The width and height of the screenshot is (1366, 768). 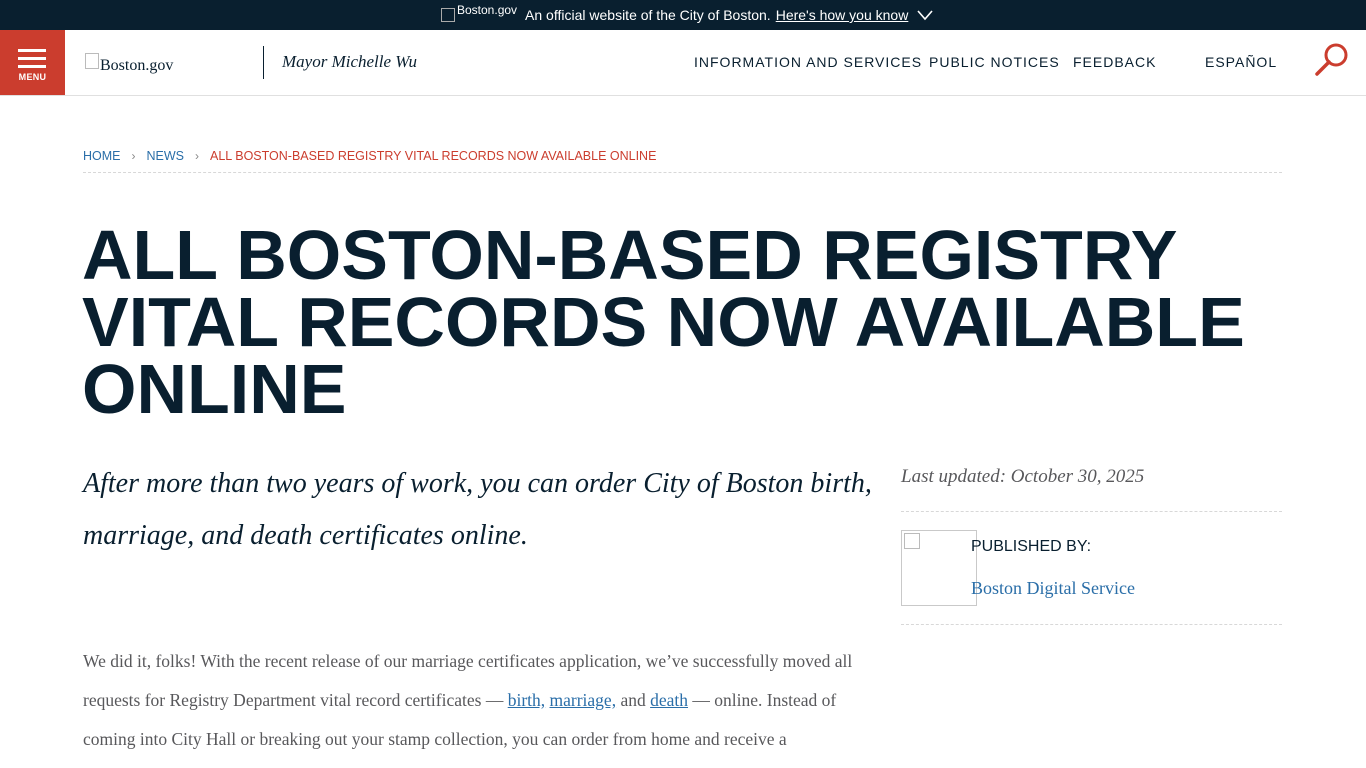 What do you see at coordinates (1053, 588) in the screenshot?
I see `publisher-link: Boston Digital Service` at bounding box center [1053, 588].